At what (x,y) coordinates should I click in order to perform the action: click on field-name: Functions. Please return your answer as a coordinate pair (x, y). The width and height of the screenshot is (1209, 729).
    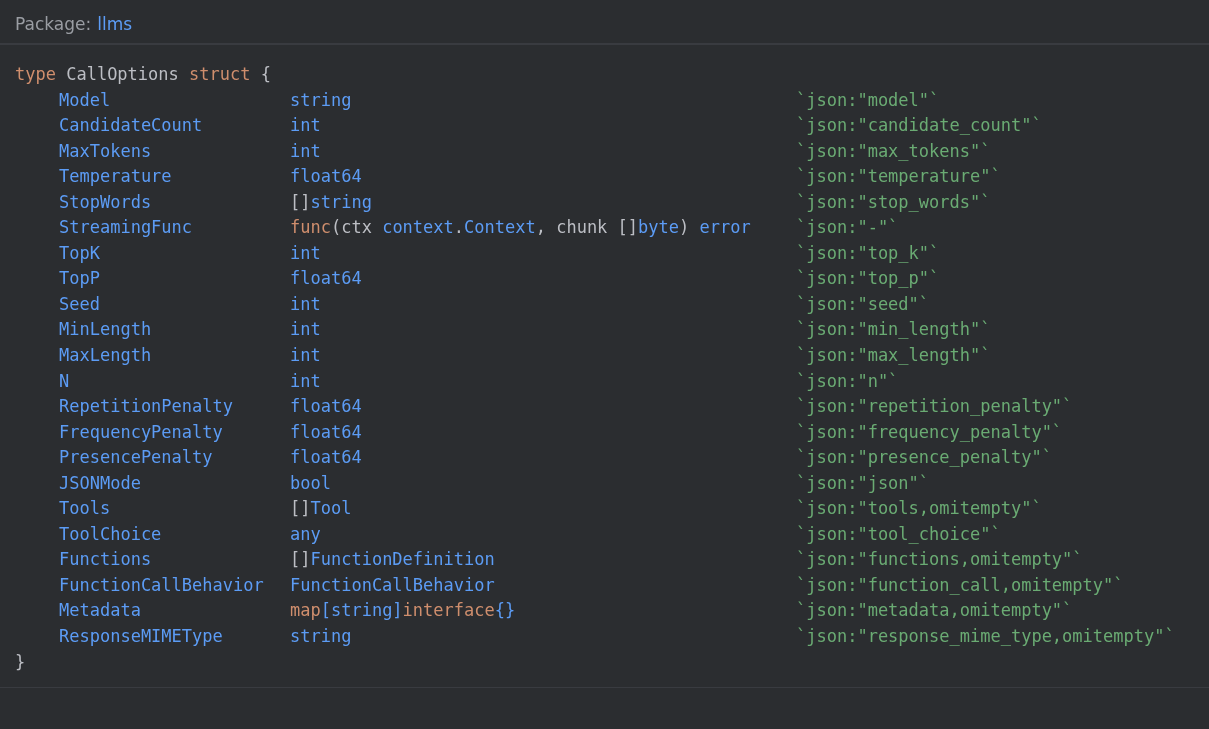
    Looking at the image, I should click on (105, 559).